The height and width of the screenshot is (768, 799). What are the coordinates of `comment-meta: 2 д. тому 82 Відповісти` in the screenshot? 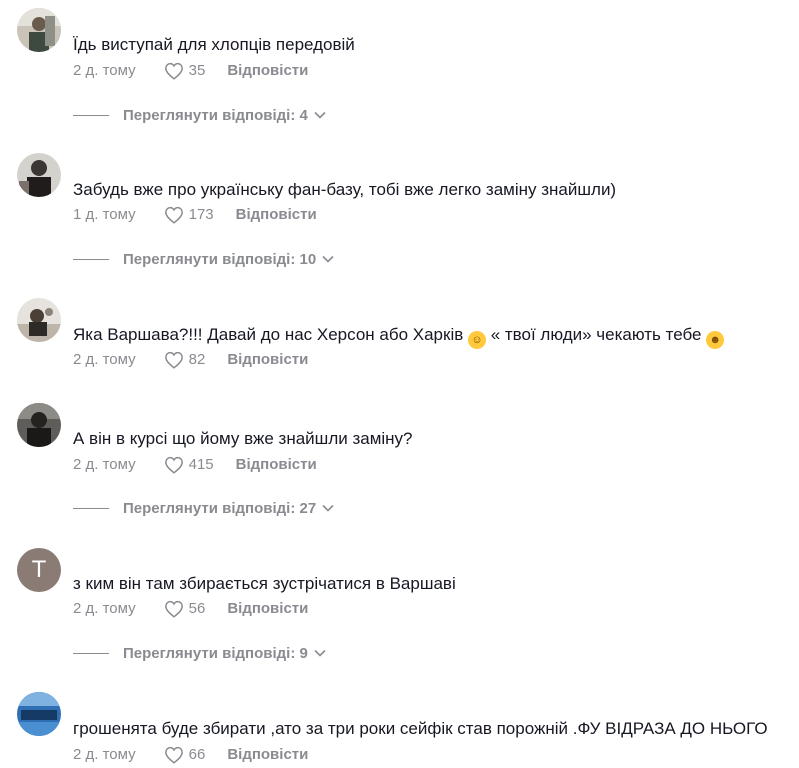 It's located at (190, 360).